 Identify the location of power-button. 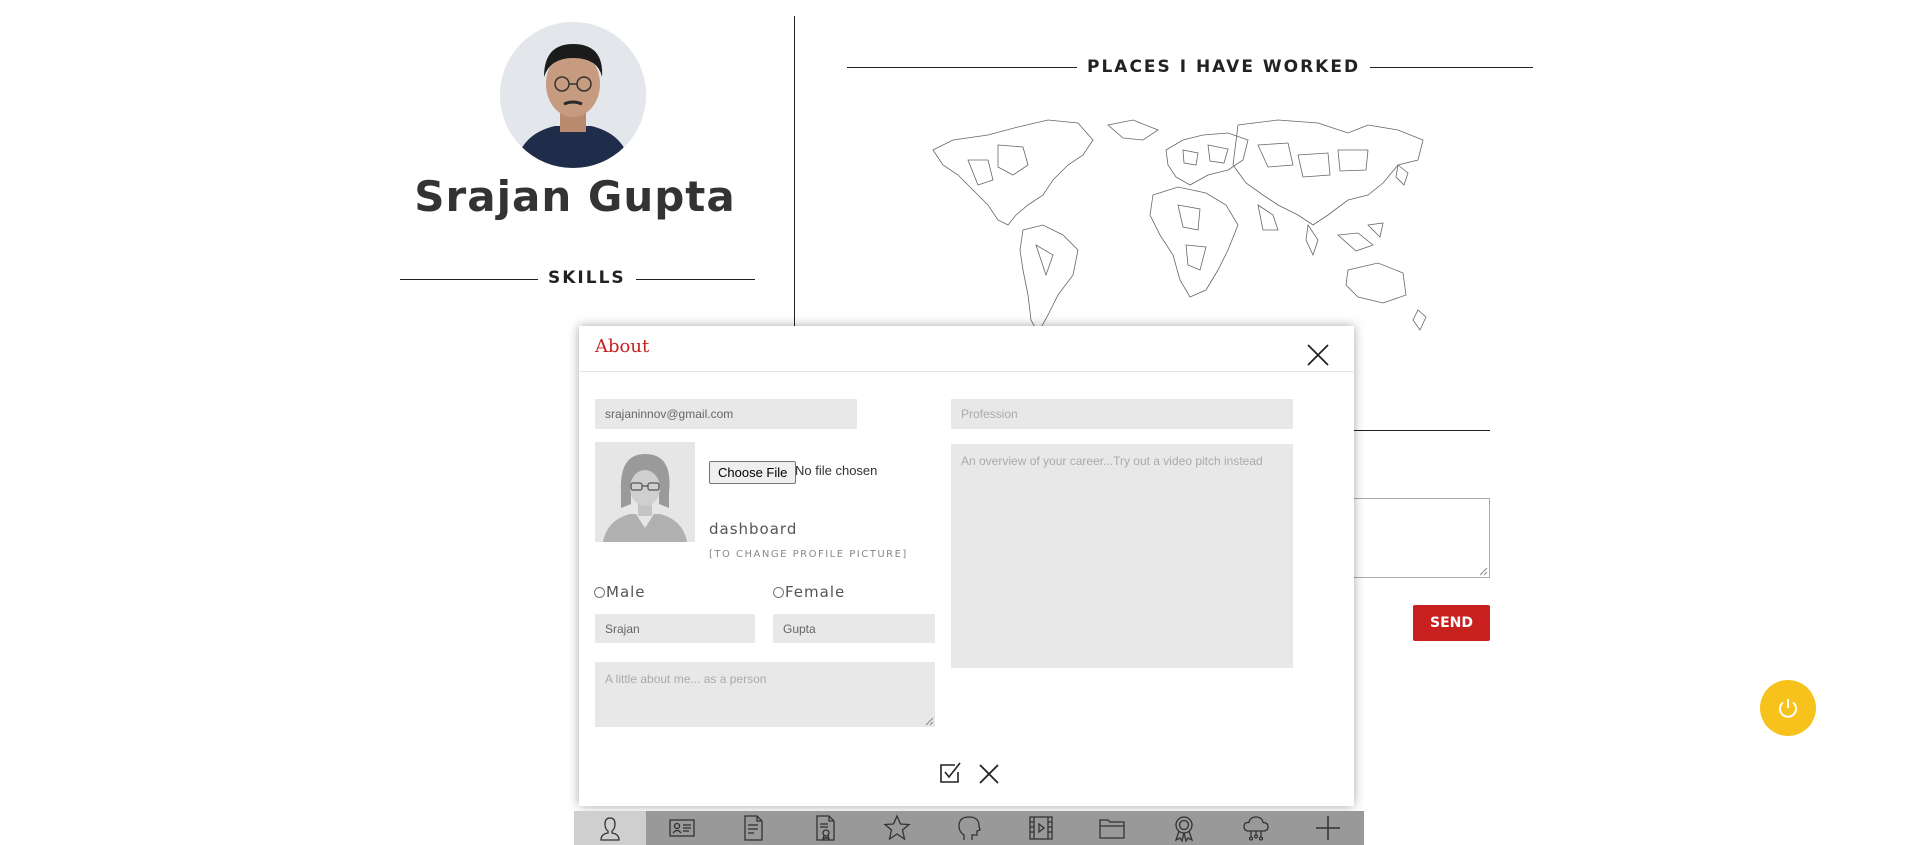
(1788, 708).